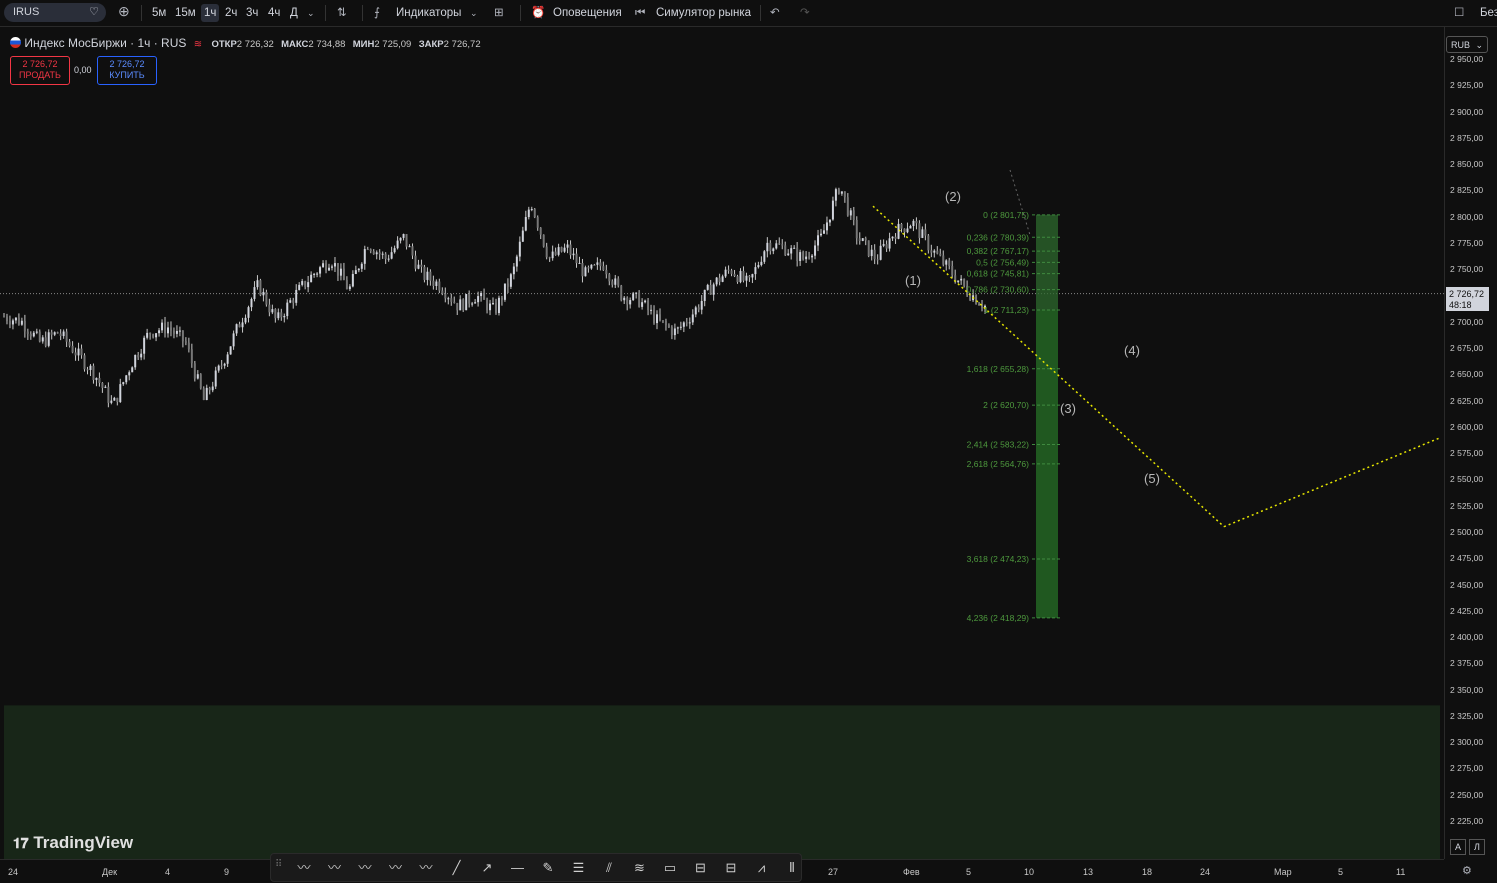 This screenshot has width=1497, height=883. What do you see at coordinates (210, 13) in the screenshot?
I see `interval-1h: 1ч` at bounding box center [210, 13].